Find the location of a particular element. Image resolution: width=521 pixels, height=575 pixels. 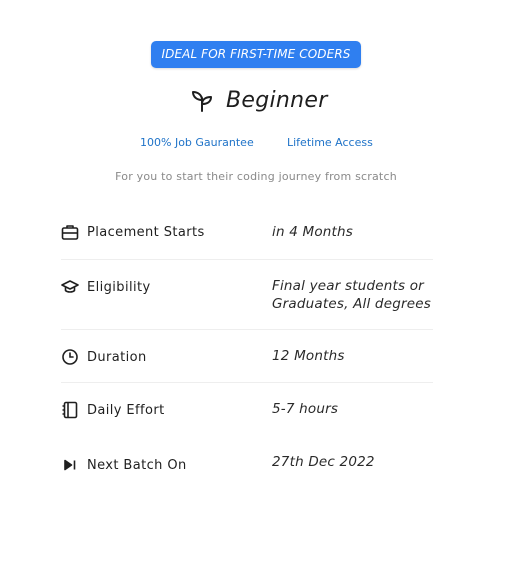

audience-badge: IDEAL FOR FIRST-TIME CODERS is located at coordinates (256, 54).